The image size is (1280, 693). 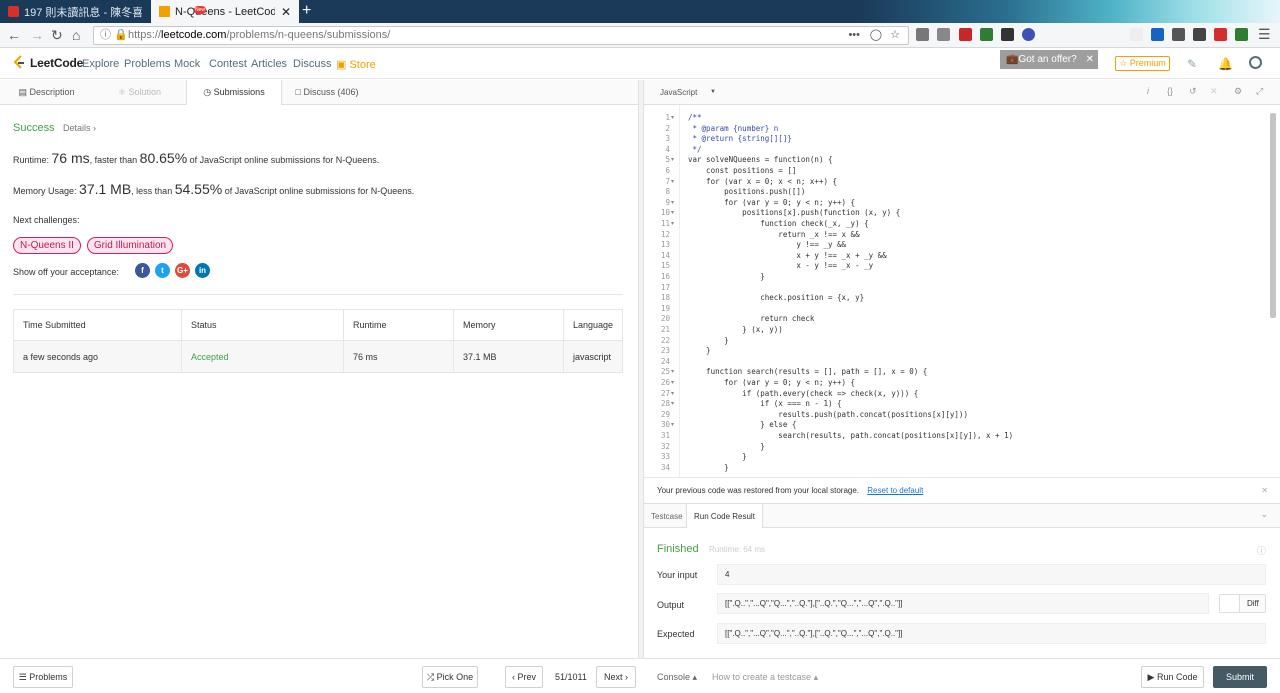 What do you see at coordinates (286, 12) in the screenshot?
I see `close-tab-icon: ✕` at bounding box center [286, 12].